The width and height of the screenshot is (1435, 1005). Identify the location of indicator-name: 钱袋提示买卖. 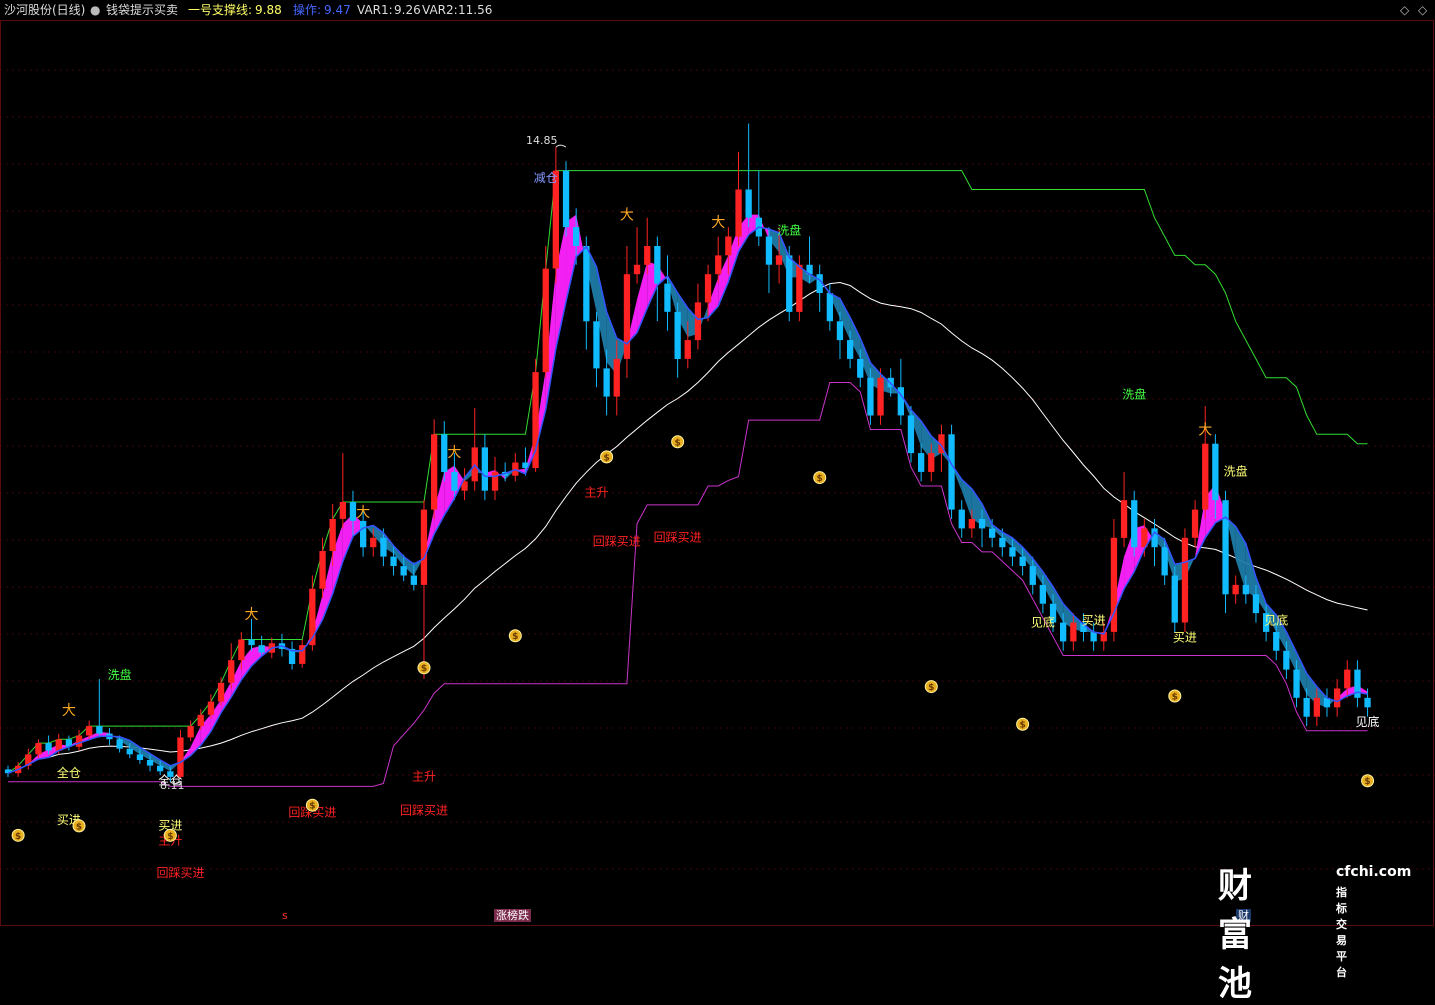
(142, 10).